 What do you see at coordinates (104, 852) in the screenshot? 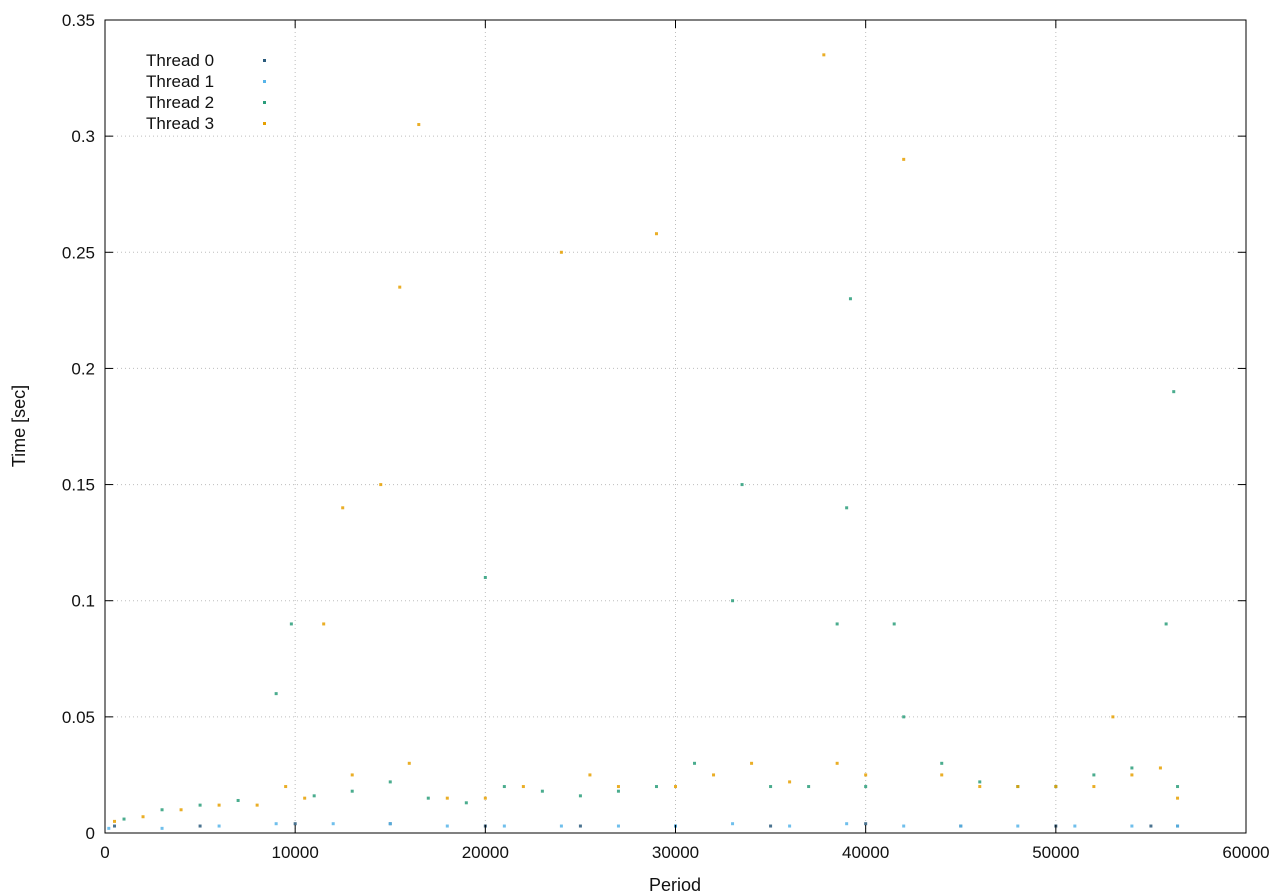
I see `x-tick-label: 0` at bounding box center [104, 852].